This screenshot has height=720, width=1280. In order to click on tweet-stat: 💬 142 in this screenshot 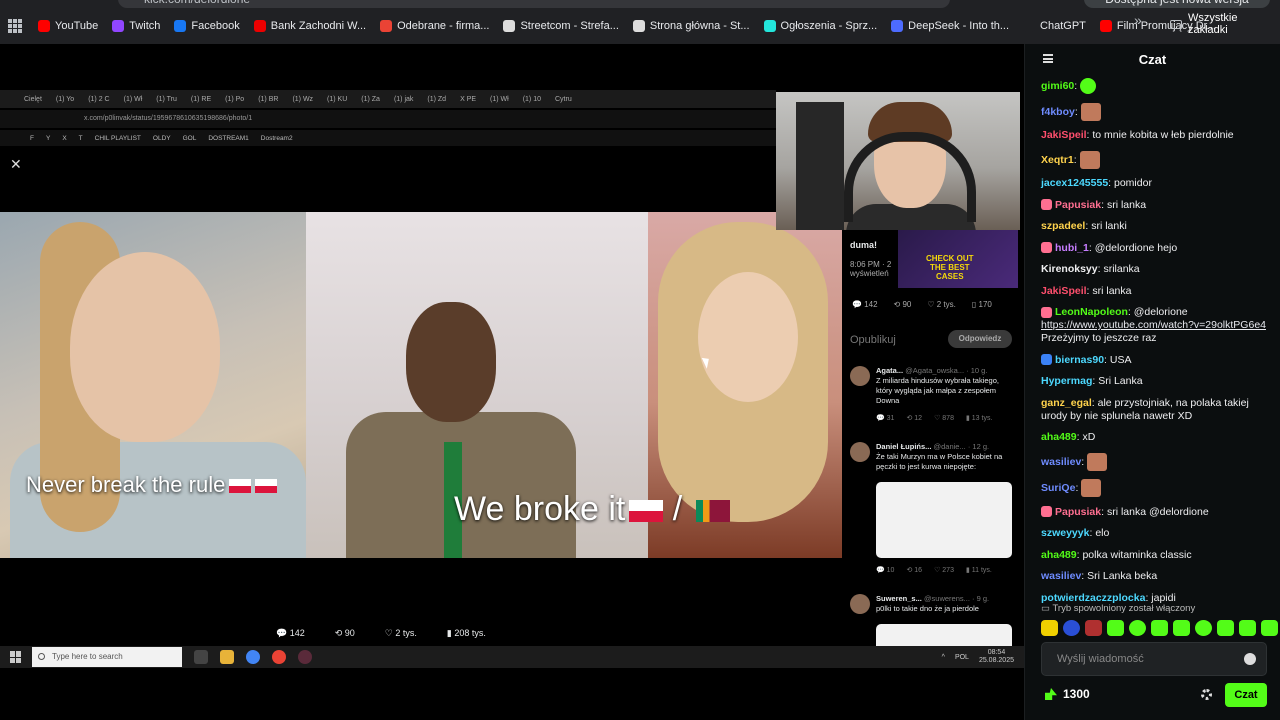, I will do `click(865, 304)`.